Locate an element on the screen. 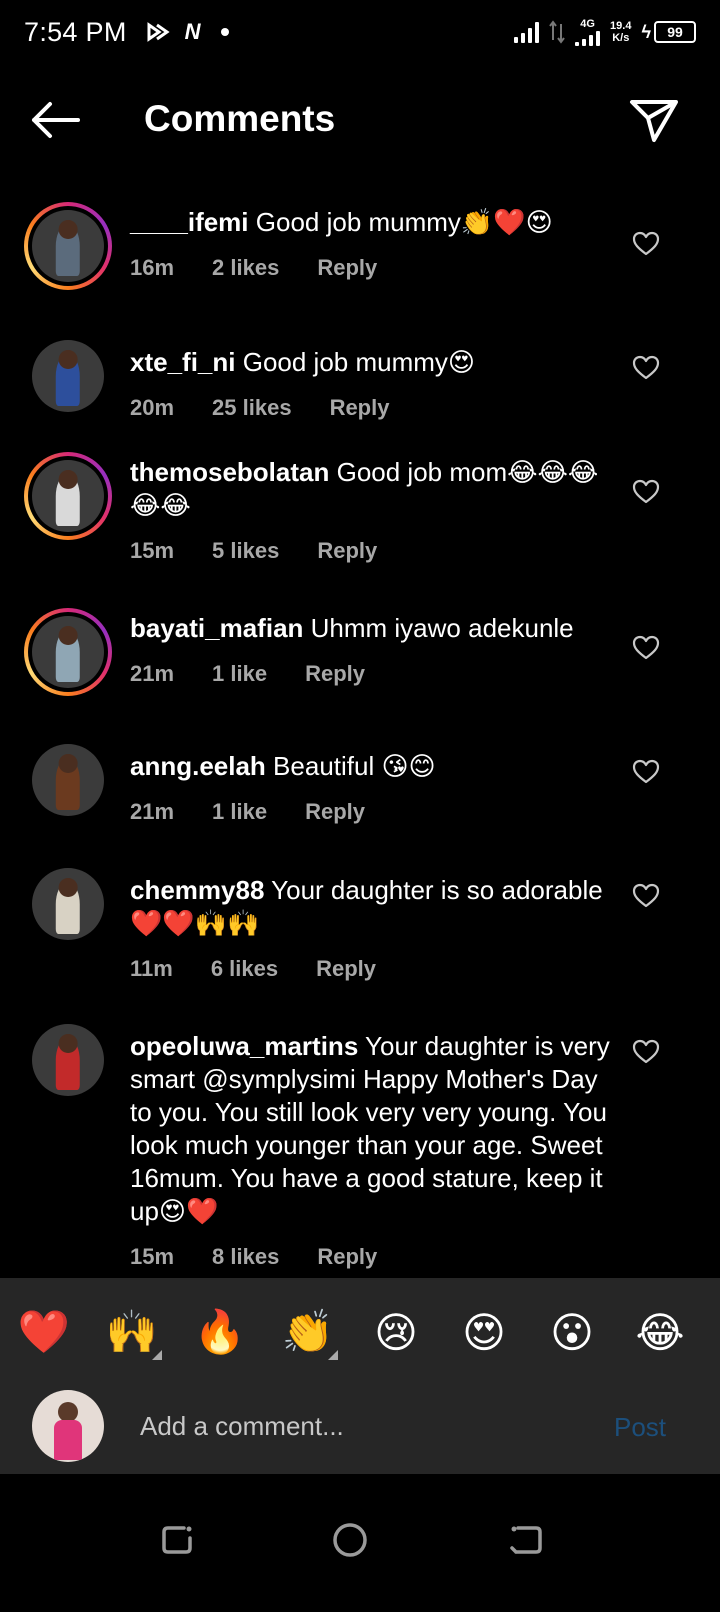 The width and height of the screenshot is (720, 1612). comment-likes: 5 likes is located at coordinates (245, 550).